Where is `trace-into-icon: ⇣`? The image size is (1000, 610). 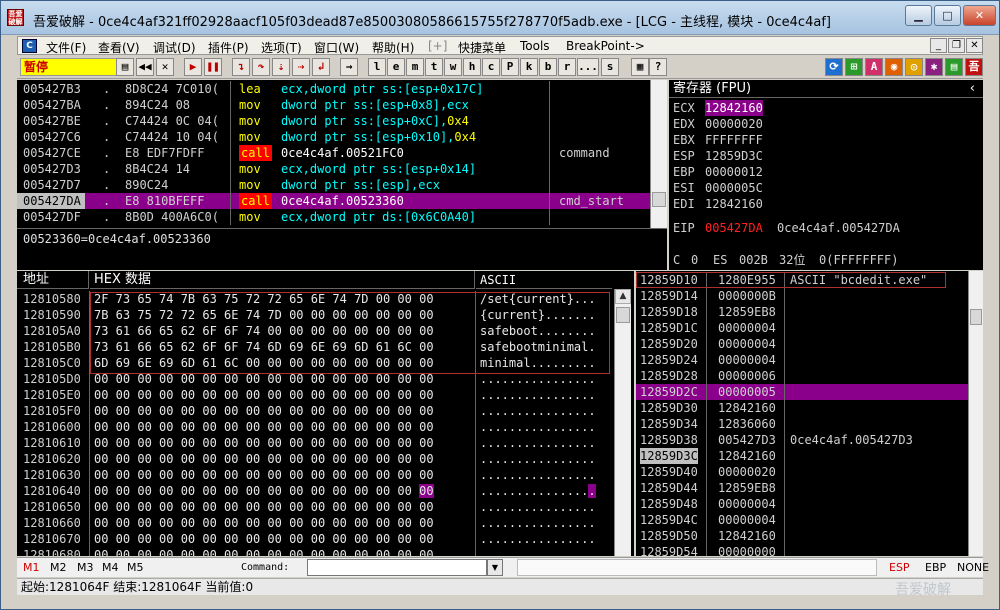 trace-into-icon: ⇣ is located at coordinates (281, 67).